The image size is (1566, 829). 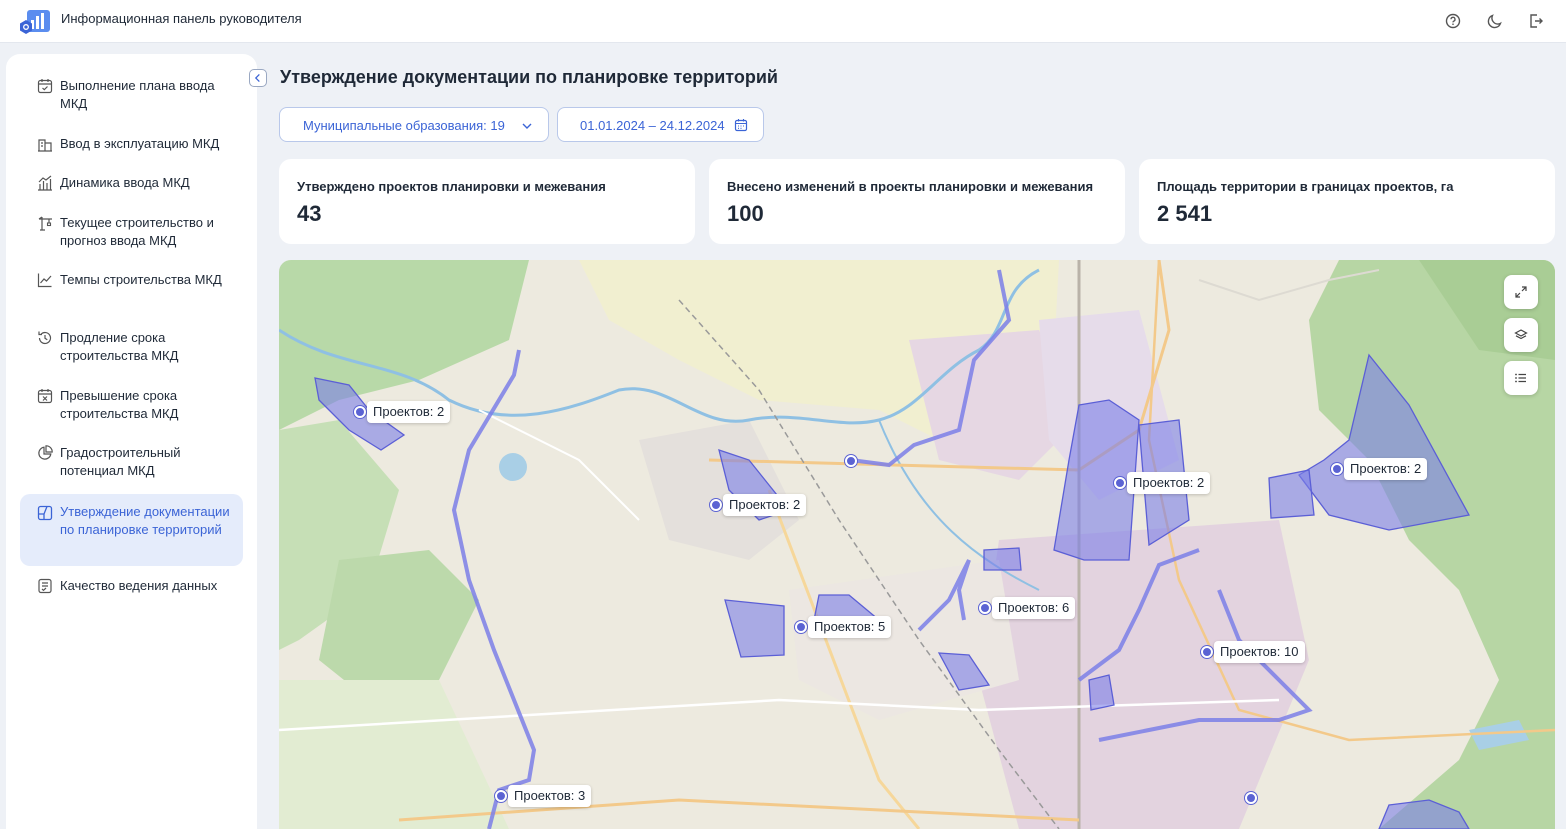 What do you see at coordinates (181, 18) in the screenshot?
I see `app-title: Информационная панель руководителя` at bounding box center [181, 18].